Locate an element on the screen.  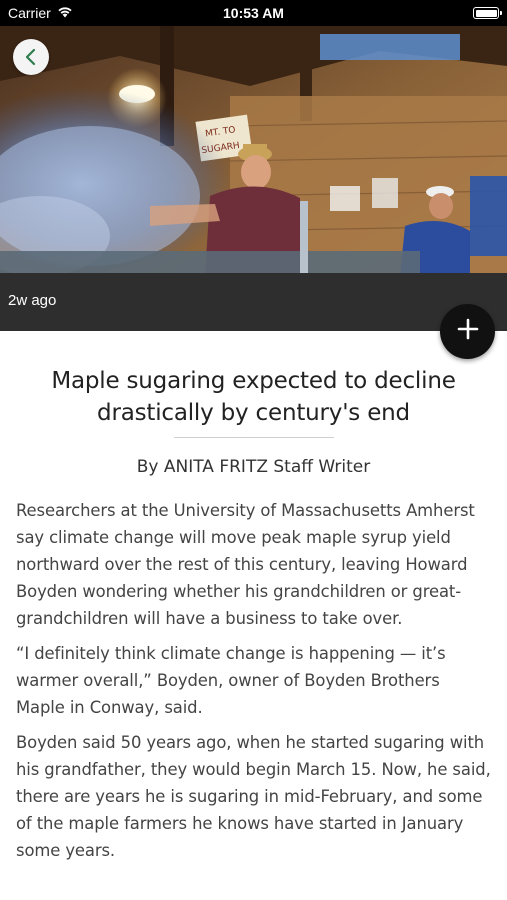
battery-icon is located at coordinates (487, 13).